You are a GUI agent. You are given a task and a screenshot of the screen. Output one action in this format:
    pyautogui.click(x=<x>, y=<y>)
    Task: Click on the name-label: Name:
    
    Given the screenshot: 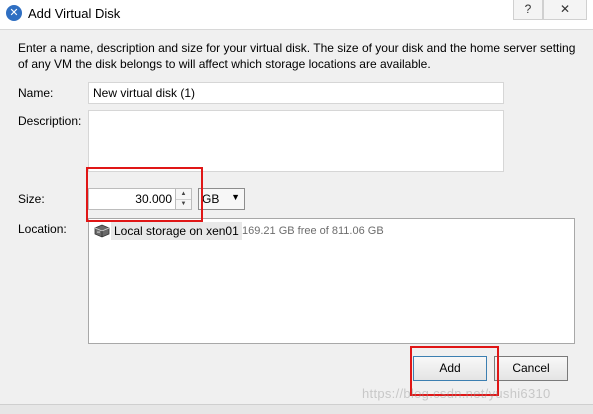 What is the action you would take?
    pyautogui.click(x=36, y=93)
    